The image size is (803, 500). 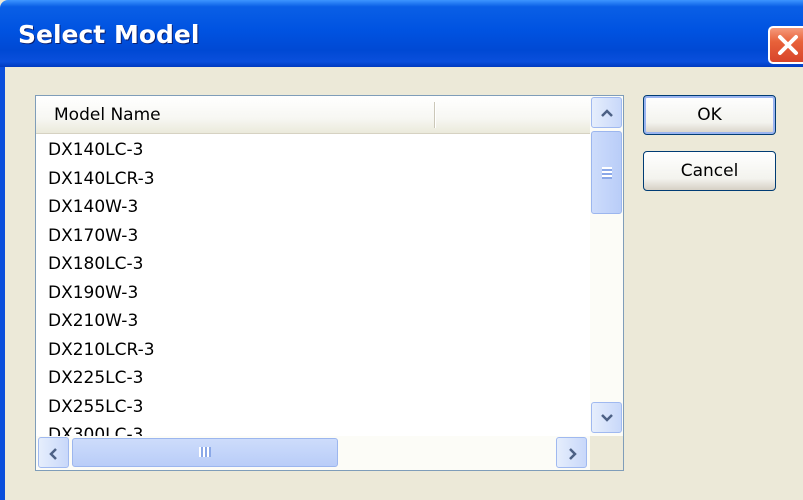 I want to click on list-item: DX170W-3, so click(x=313, y=236).